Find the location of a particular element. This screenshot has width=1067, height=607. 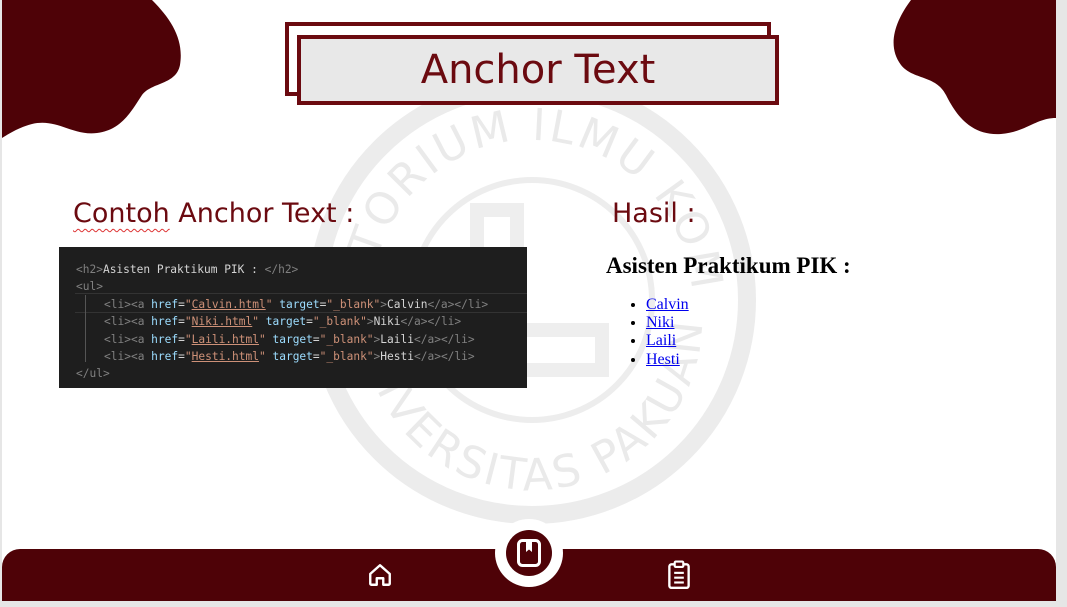

top-left-corner-decoration is located at coordinates (91, 69).